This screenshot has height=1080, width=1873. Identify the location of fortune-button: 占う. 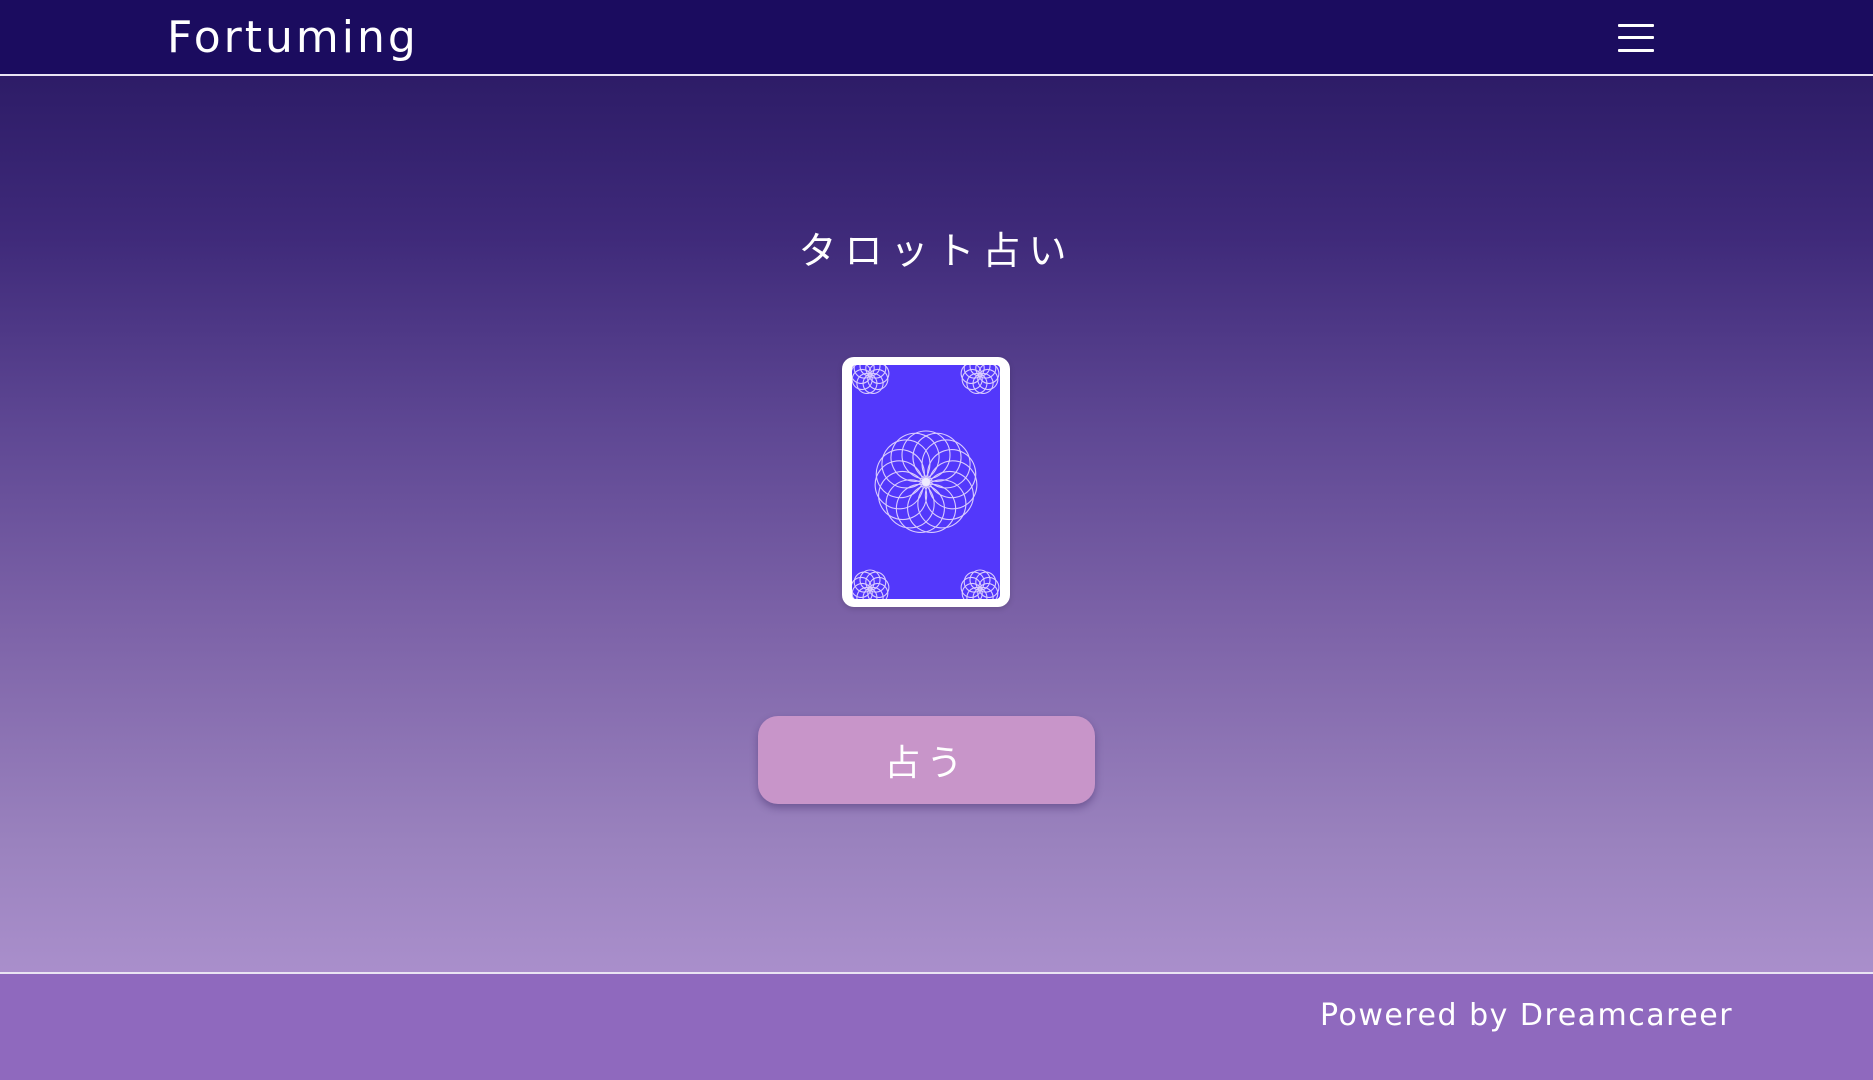
(926, 760).